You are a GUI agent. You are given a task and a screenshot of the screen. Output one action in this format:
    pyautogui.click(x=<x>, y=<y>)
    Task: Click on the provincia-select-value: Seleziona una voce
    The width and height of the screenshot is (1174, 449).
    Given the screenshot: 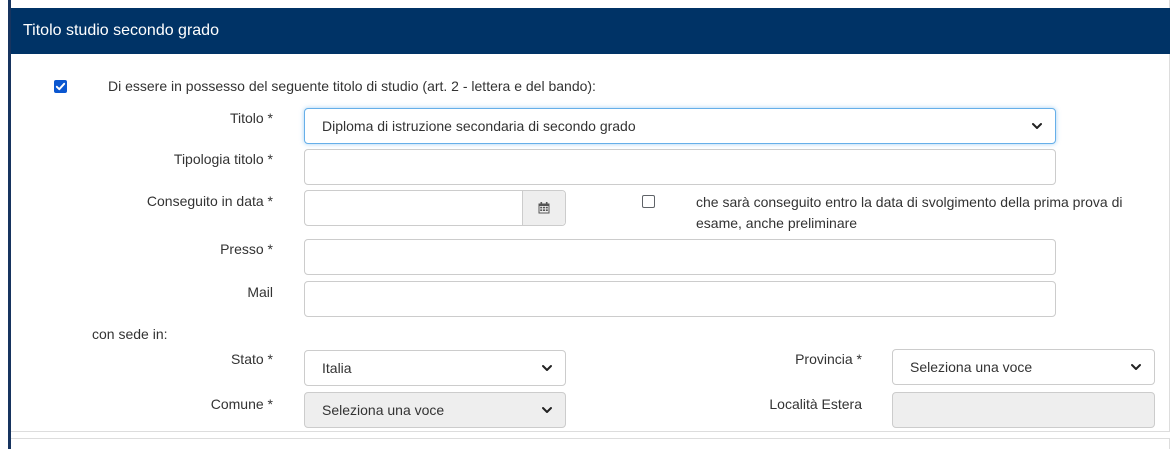 What is the action you would take?
    pyautogui.click(x=971, y=367)
    